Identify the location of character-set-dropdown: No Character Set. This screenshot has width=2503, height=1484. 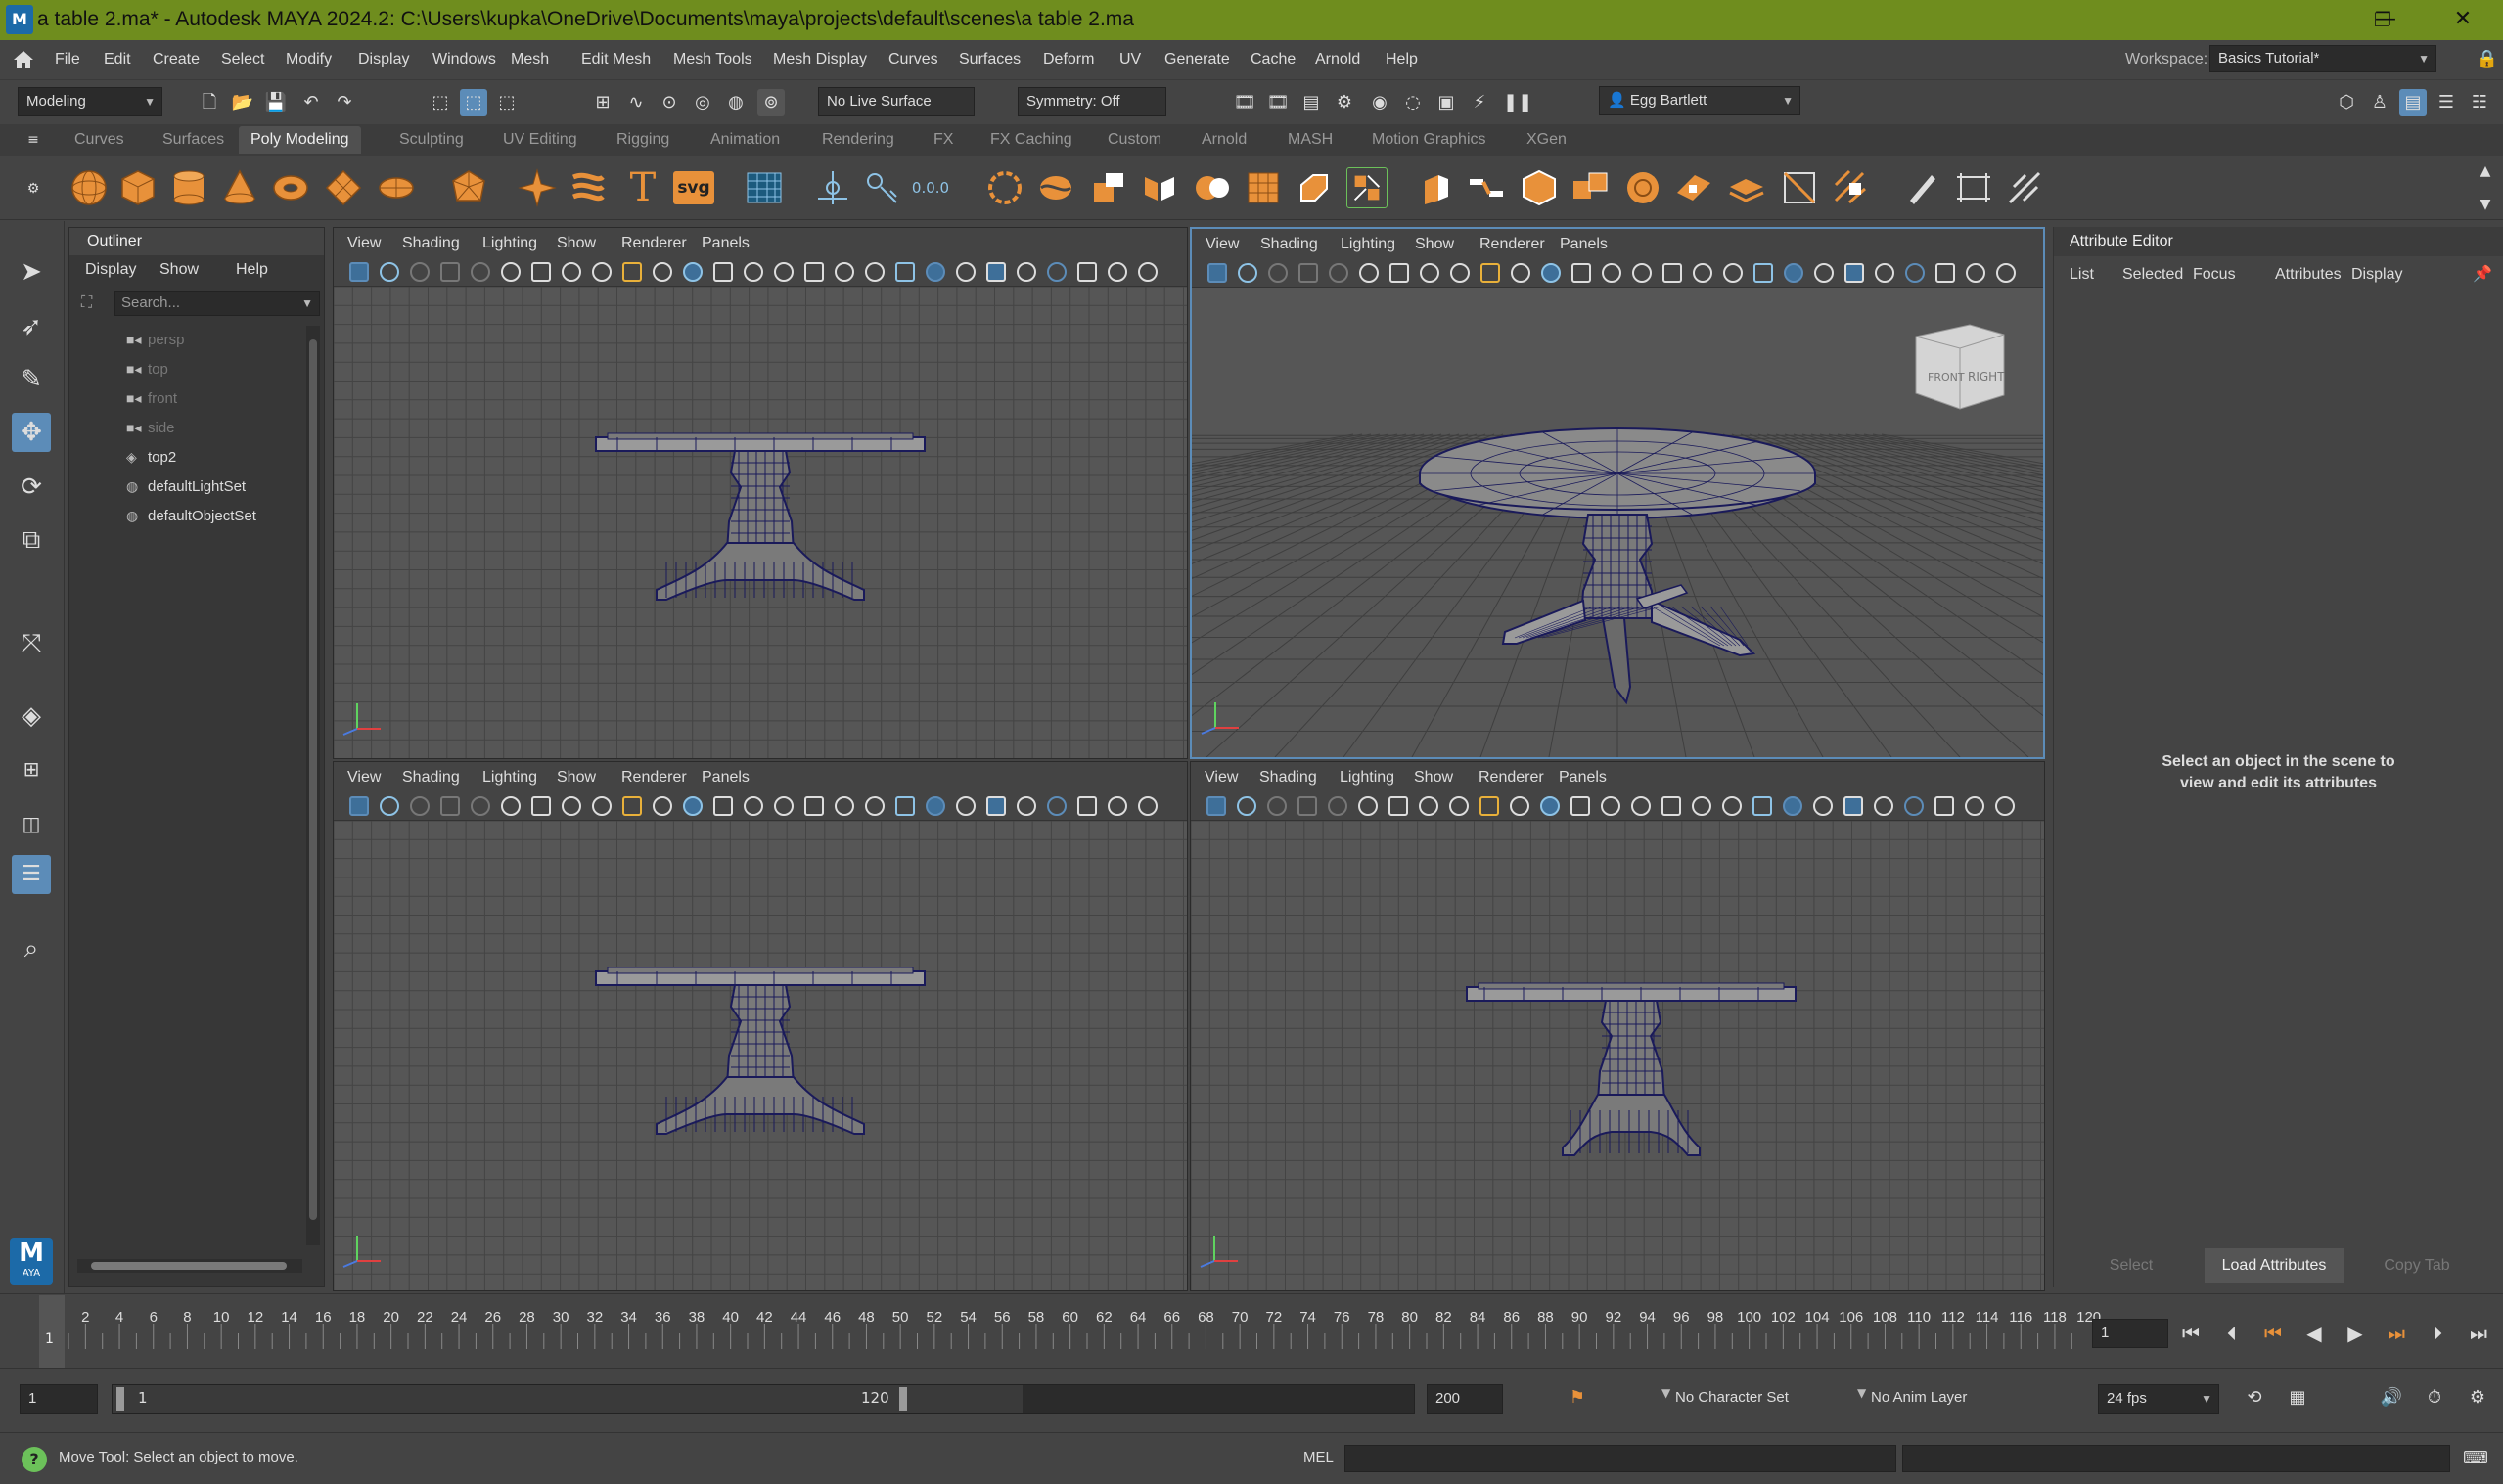
(1754, 1399).